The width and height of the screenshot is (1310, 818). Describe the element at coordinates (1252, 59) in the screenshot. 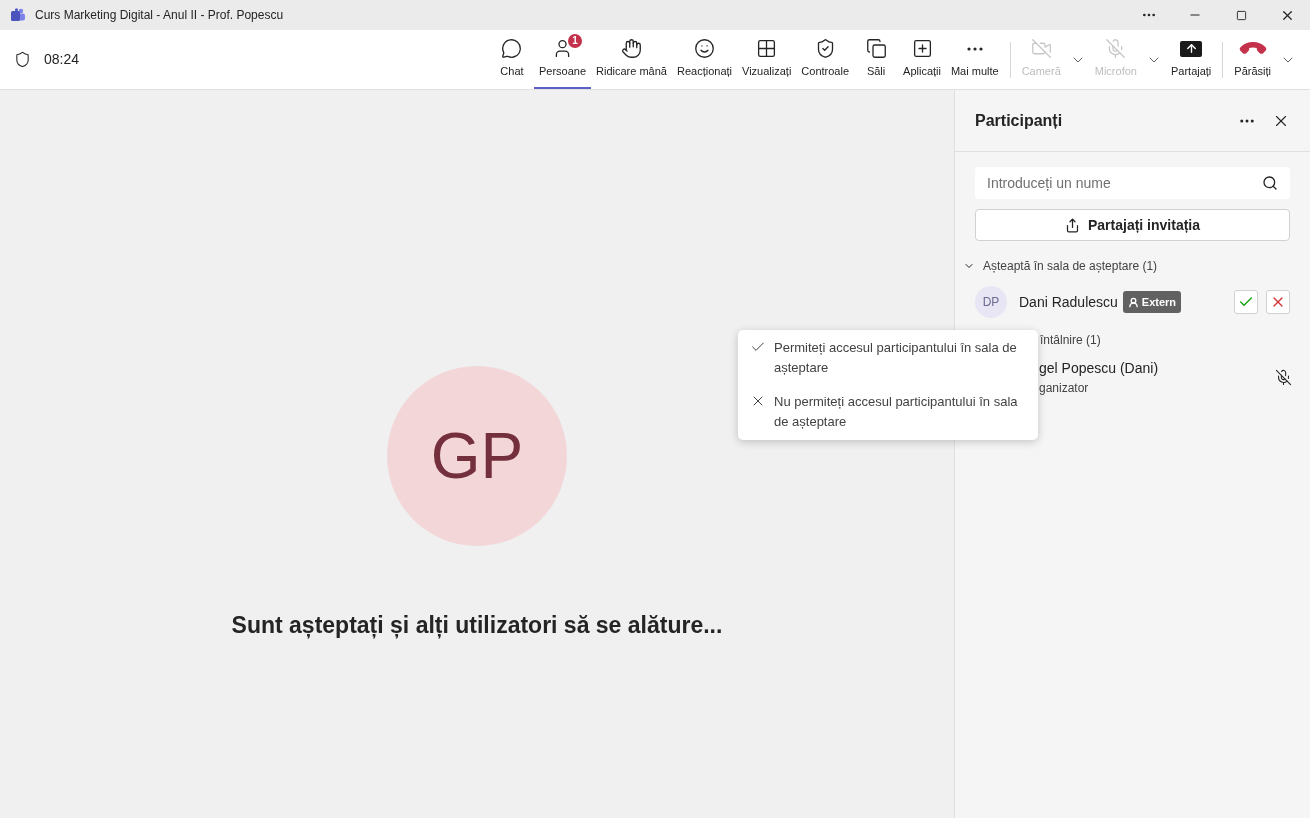

I see `toolbar-button: Părăsiți` at that location.